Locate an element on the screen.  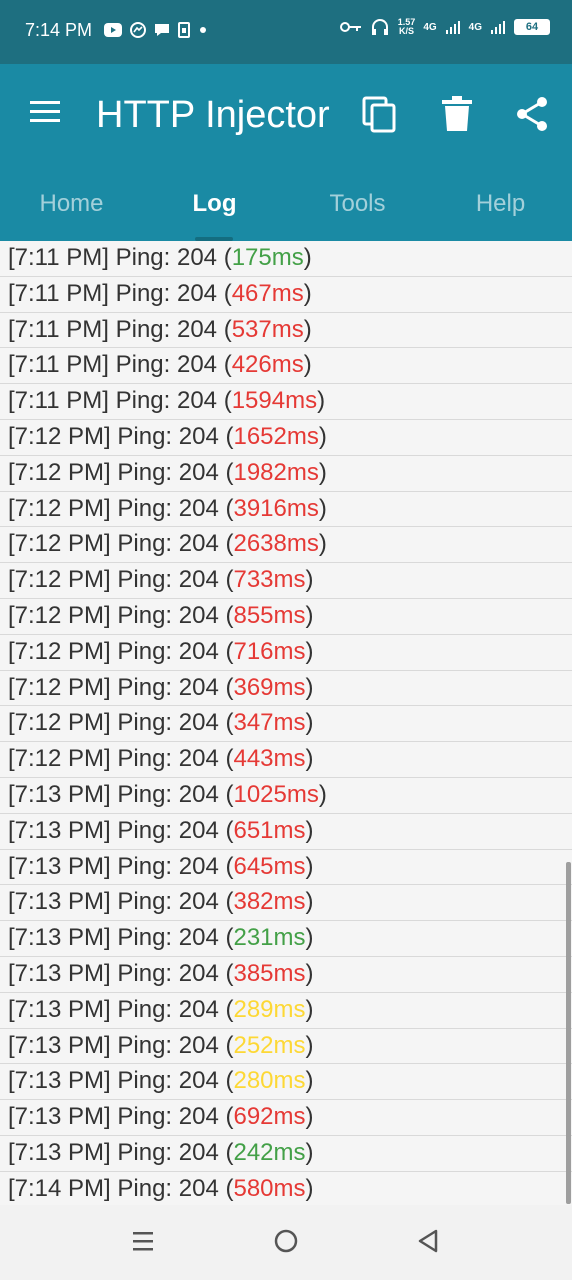
log-latency: 289ms is located at coordinates (269, 1009).